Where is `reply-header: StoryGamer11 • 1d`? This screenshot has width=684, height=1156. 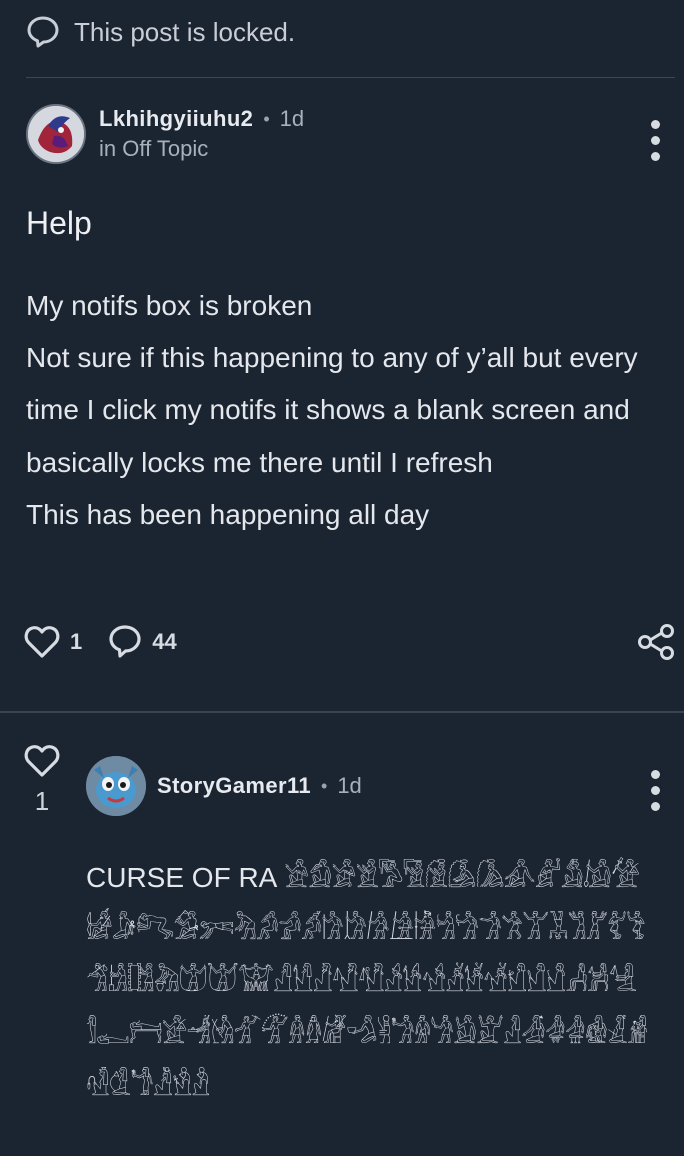
reply-header: StoryGamer11 • 1d is located at coordinates (224, 786).